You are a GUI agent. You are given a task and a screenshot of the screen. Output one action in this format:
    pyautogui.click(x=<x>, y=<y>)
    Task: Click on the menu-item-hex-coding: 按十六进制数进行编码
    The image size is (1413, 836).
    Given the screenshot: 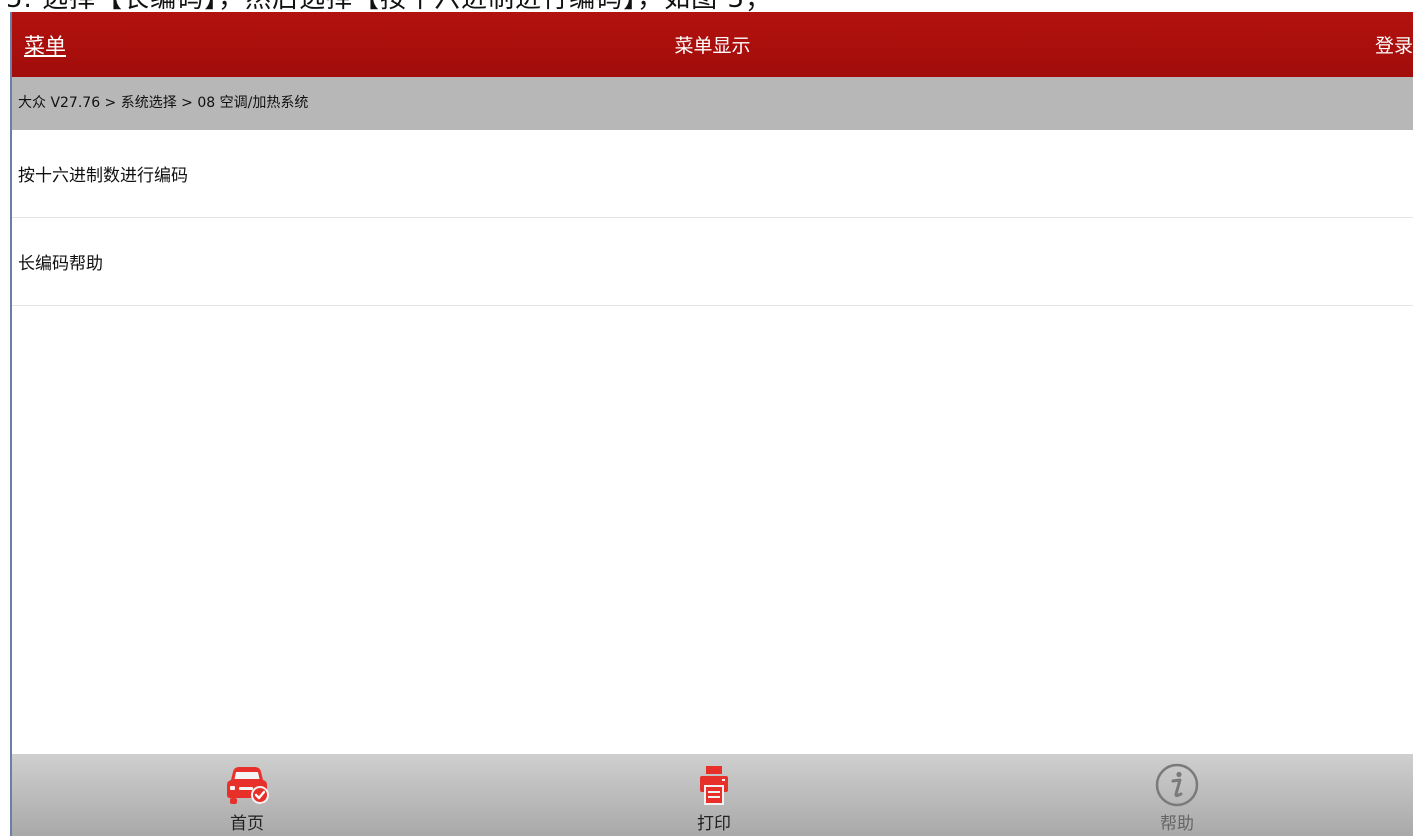 What is the action you would take?
    pyautogui.click(x=712, y=174)
    